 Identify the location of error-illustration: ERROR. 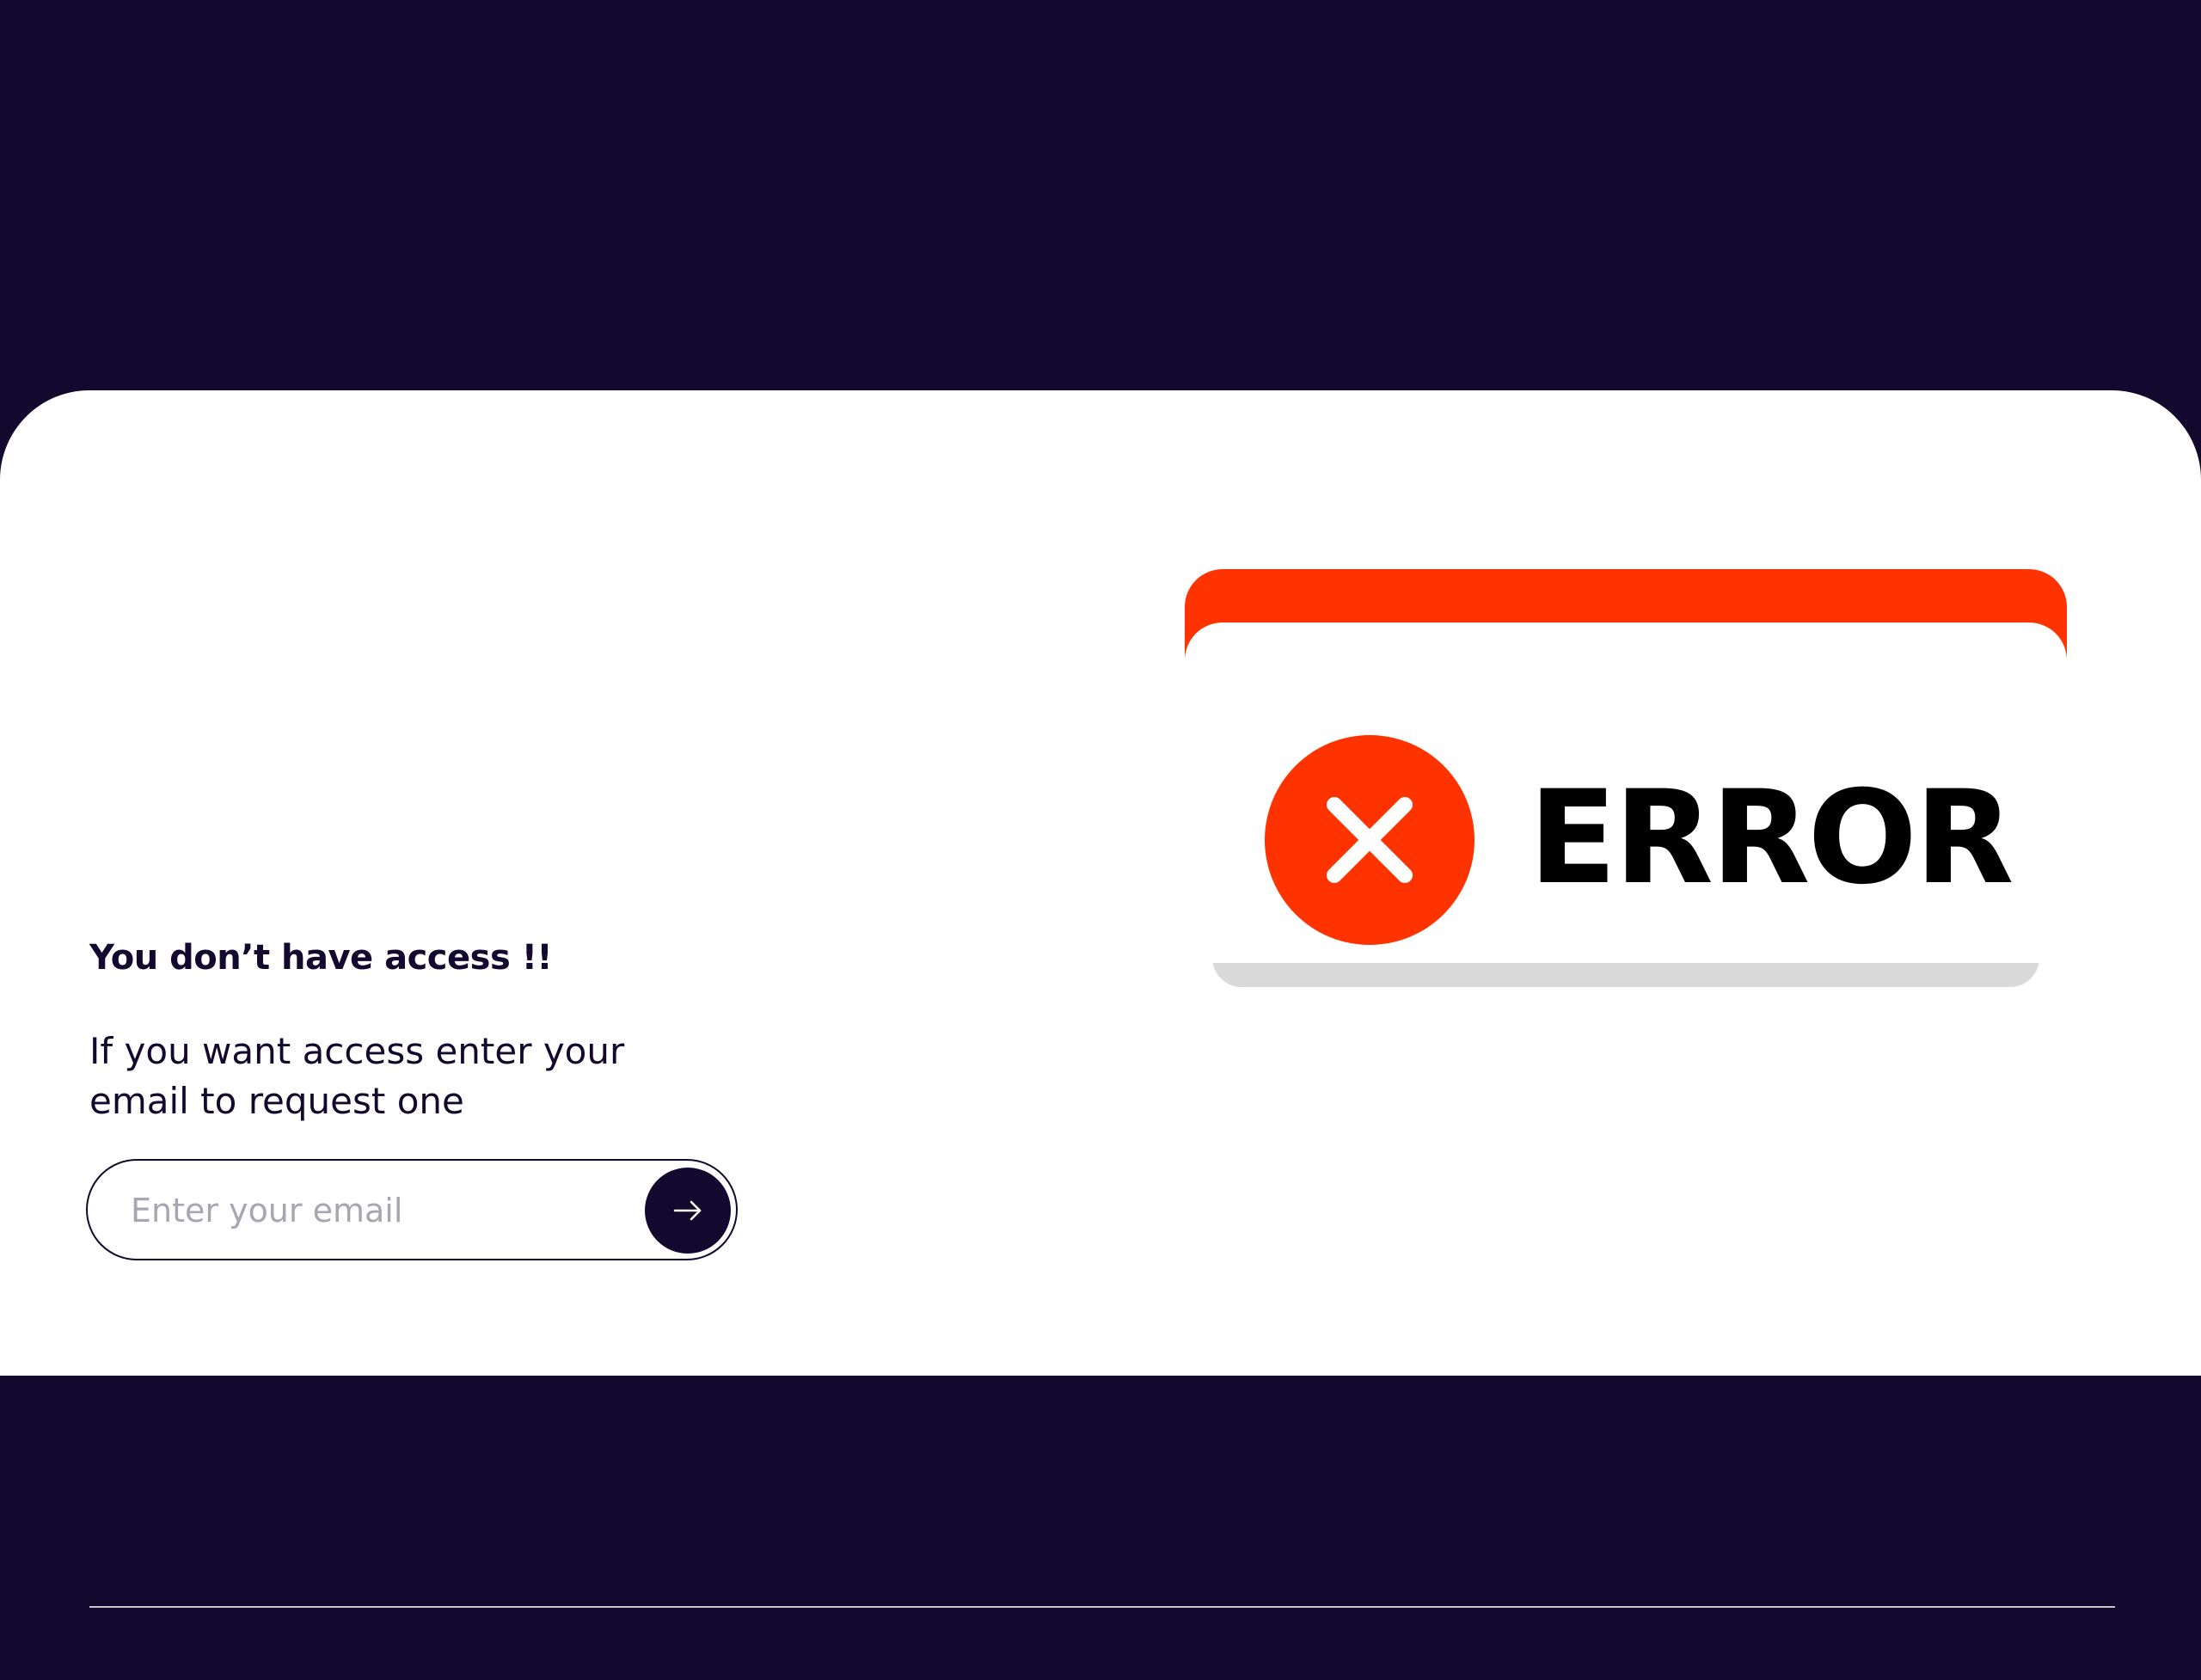
(1626, 780).